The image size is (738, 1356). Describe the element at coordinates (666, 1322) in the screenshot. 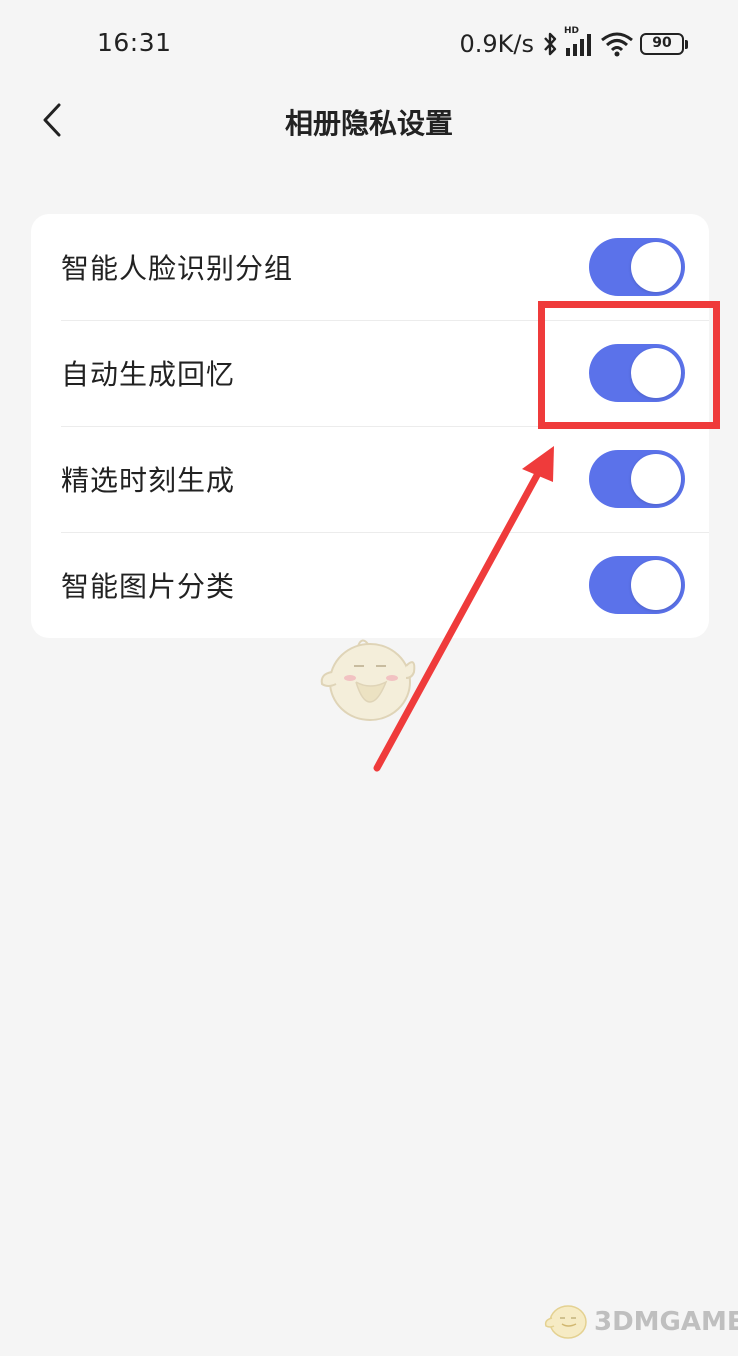

I see `watermark-text: 3DMGAME` at that location.